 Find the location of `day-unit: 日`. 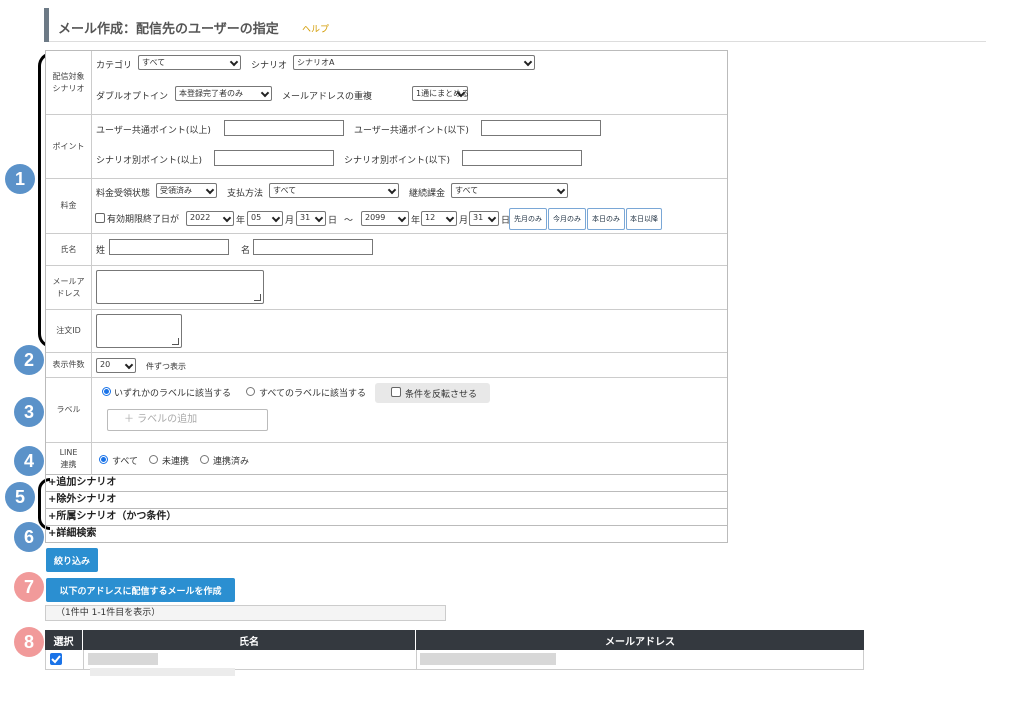

day-unit: 日 is located at coordinates (333, 221).